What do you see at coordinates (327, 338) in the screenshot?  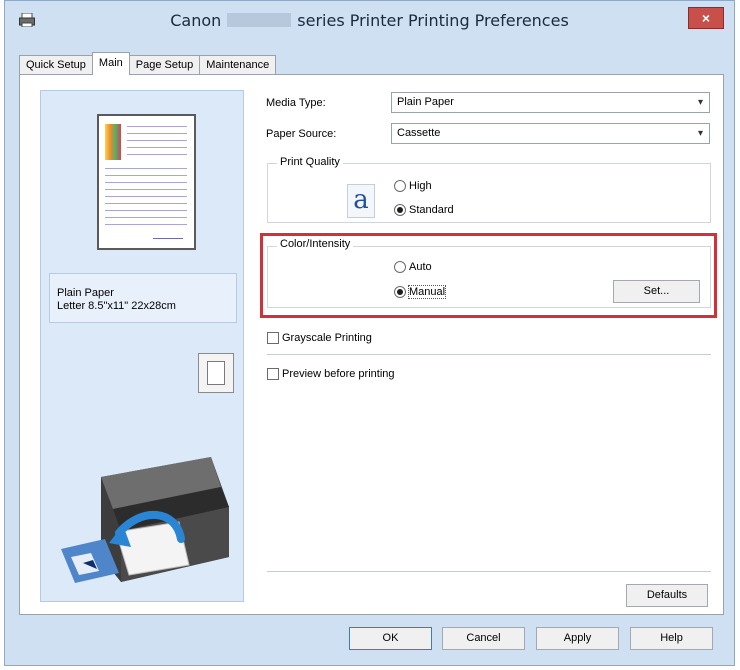 I see `grayscale-label: Grayscale Printing` at bounding box center [327, 338].